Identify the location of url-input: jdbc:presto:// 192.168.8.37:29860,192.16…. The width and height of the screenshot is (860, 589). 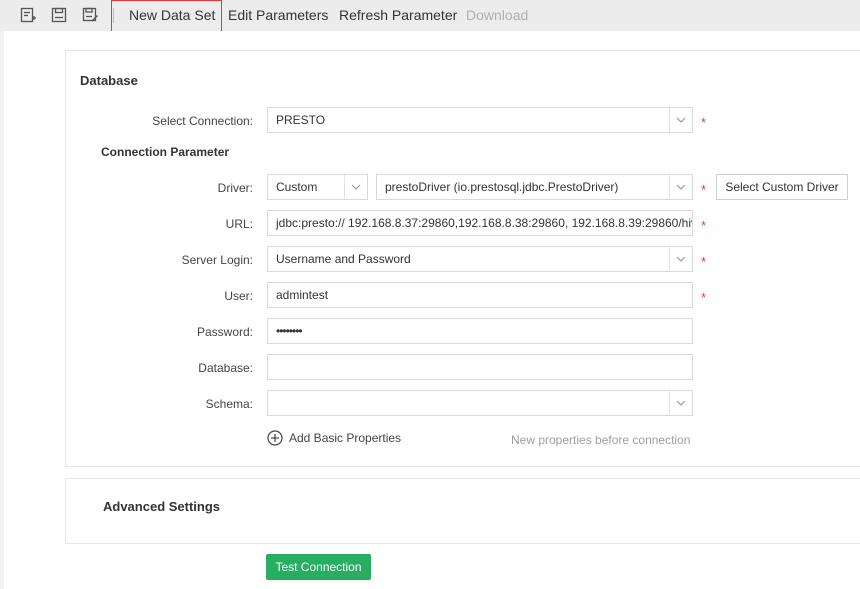
(480, 223).